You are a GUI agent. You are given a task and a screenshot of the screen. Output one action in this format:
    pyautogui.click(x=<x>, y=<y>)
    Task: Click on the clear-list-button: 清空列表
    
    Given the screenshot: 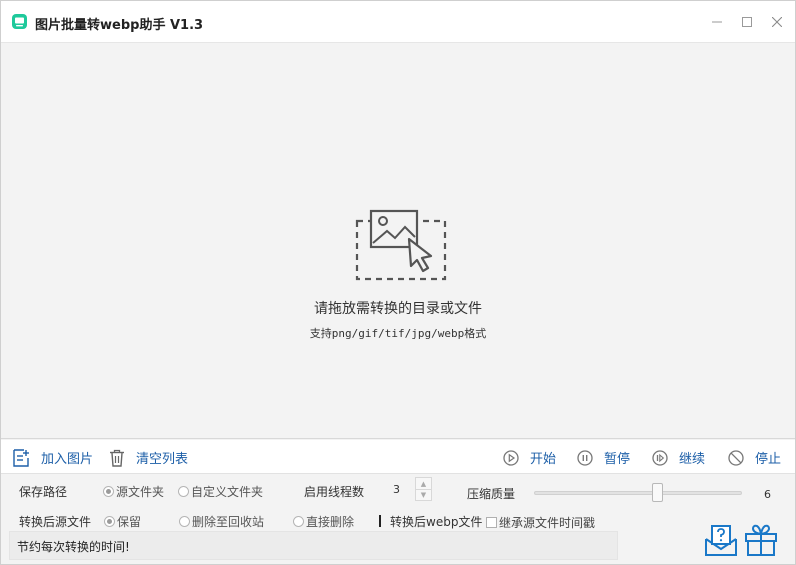 What is the action you would take?
    pyautogui.click(x=148, y=457)
    